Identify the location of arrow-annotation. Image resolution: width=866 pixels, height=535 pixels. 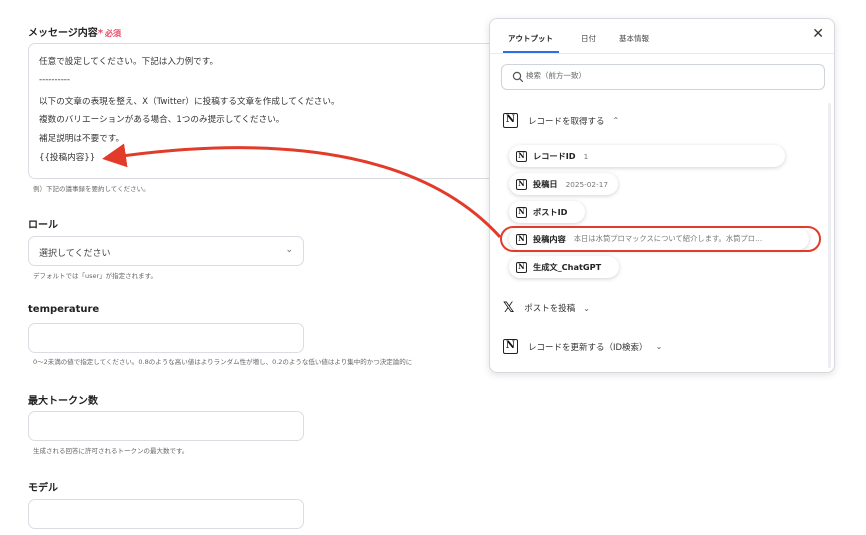
(302, 191).